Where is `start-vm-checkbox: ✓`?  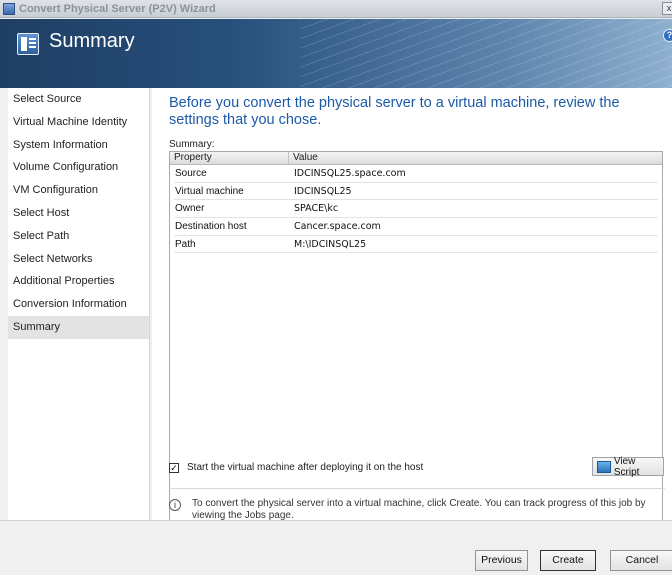
start-vm-checkbox: ✓ is located at coordinates (174, 467).